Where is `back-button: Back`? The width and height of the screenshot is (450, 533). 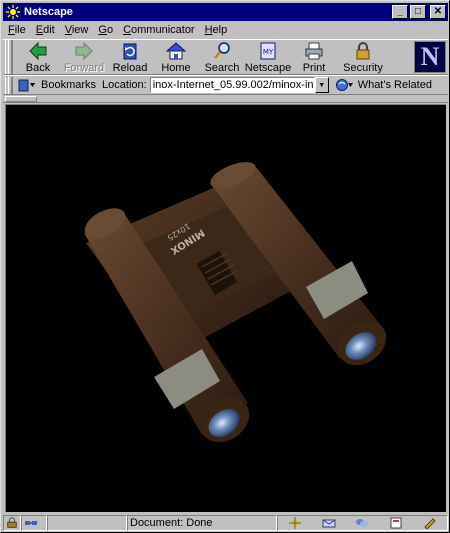
back-button: Back is located at coordinates (38, 57).